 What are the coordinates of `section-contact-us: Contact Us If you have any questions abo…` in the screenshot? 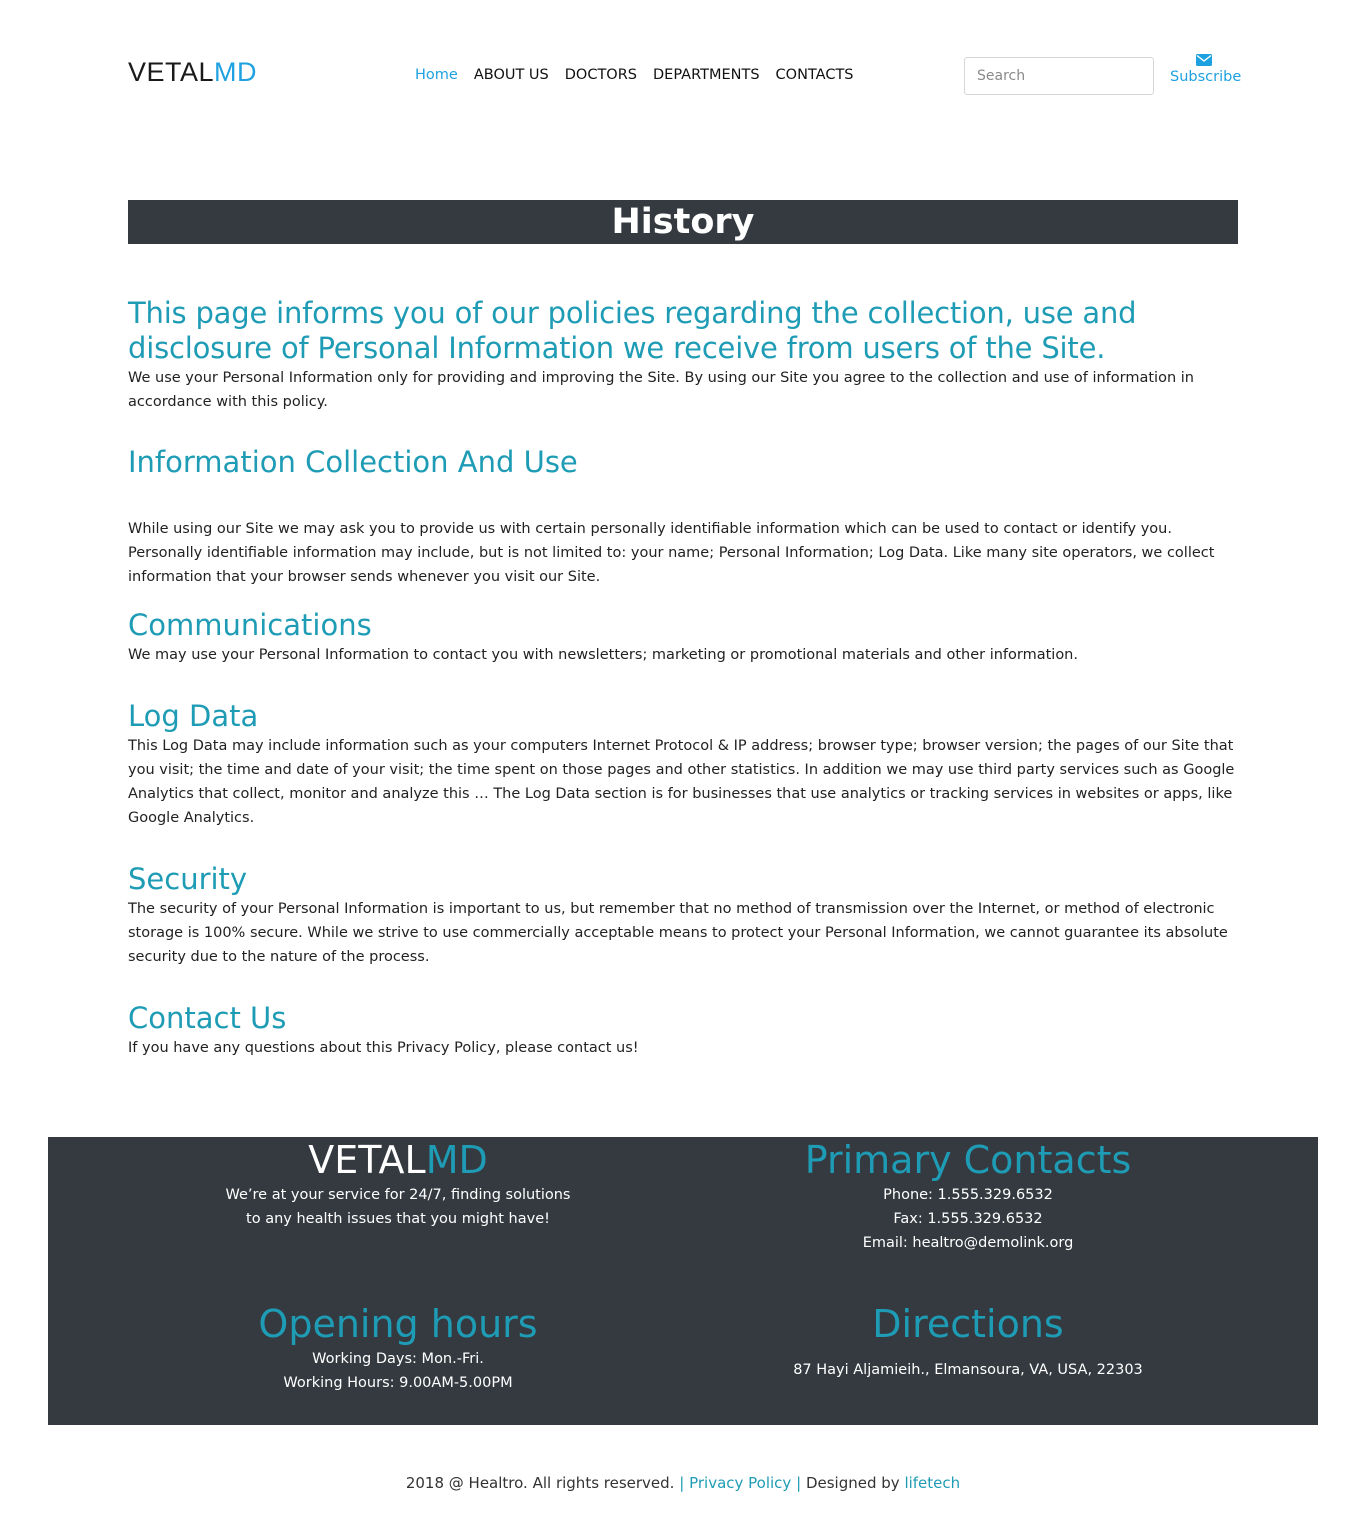 It's located at (683, 1030).